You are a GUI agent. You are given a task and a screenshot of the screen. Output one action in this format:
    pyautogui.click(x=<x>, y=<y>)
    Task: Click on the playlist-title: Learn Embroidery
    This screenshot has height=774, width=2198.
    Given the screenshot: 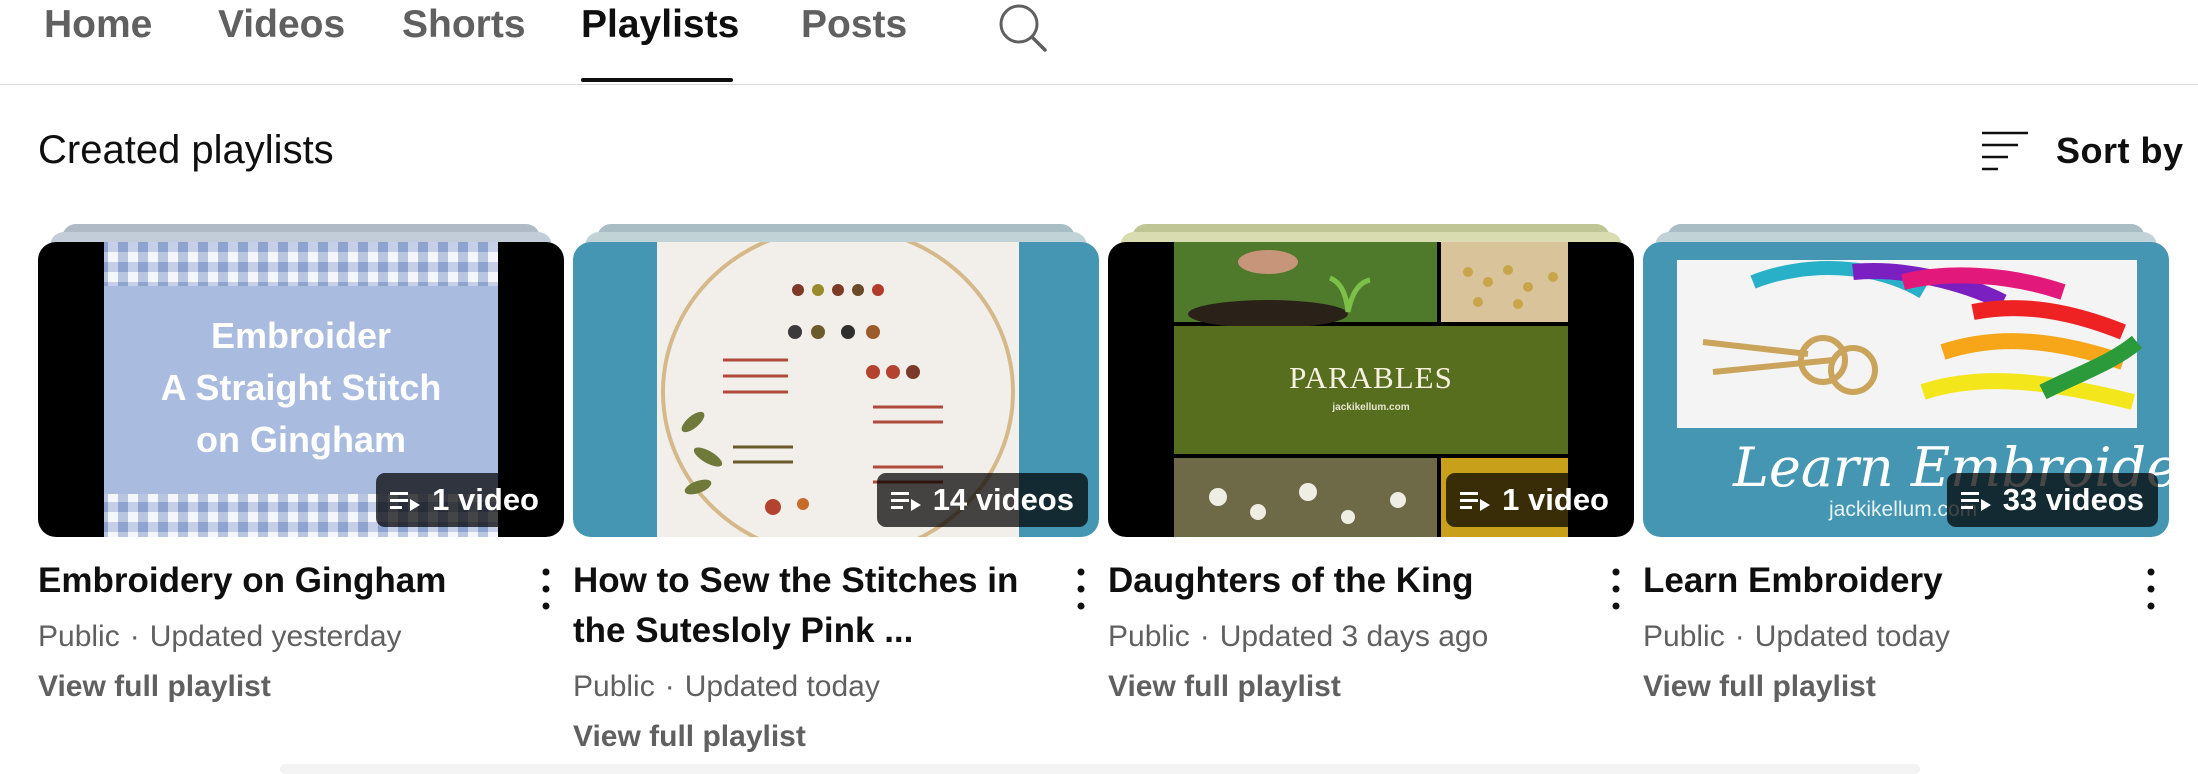 What is the action you would take?
    pyautogui.click(x=1868, y=581)
    